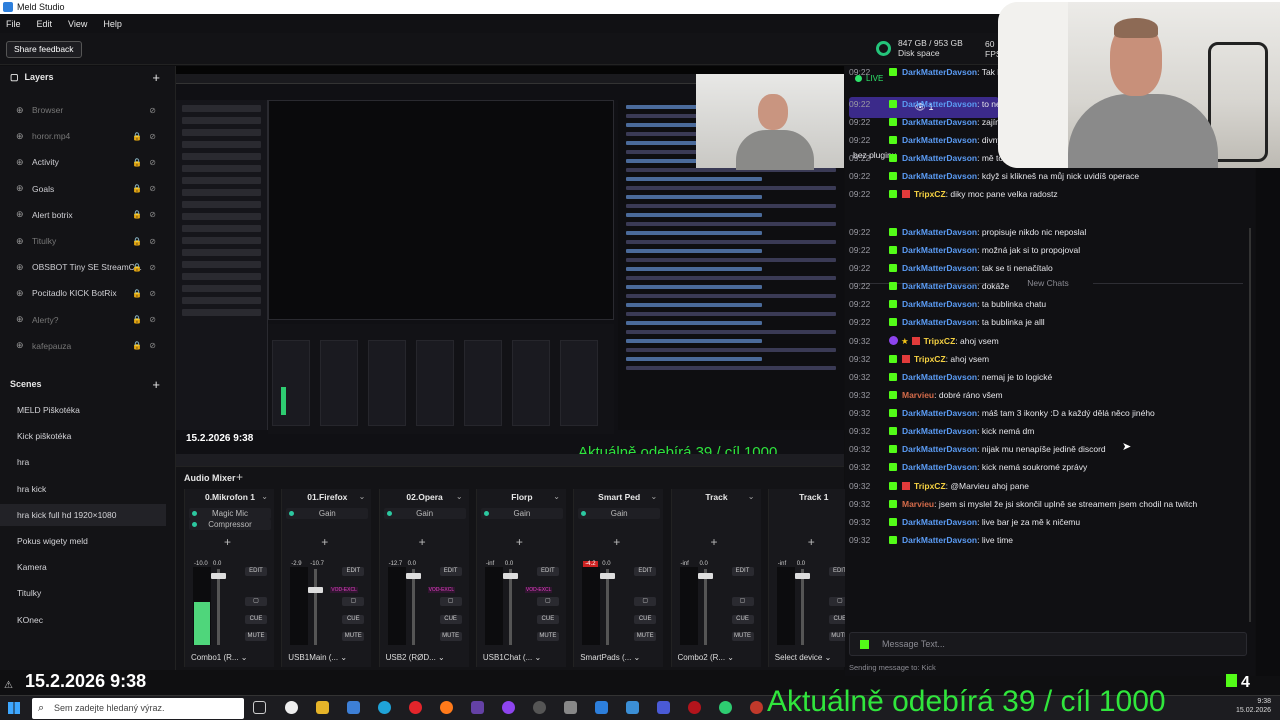 Image resolution: width=1280 pixels, height=720 pixels. What do you see at coordinates (230, 513) in the screenshot?
I see `effect-item: Magic Mic` at bounding box center [230, 513].